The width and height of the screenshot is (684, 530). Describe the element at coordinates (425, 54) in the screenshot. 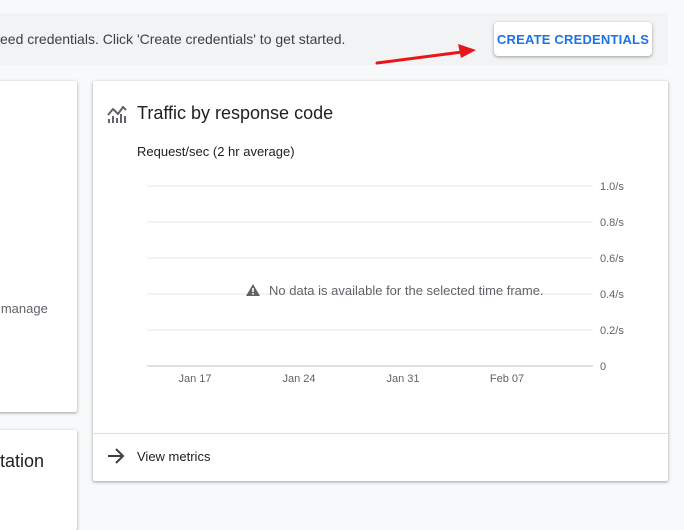

I see `annotation-arrow-icon` at that location.